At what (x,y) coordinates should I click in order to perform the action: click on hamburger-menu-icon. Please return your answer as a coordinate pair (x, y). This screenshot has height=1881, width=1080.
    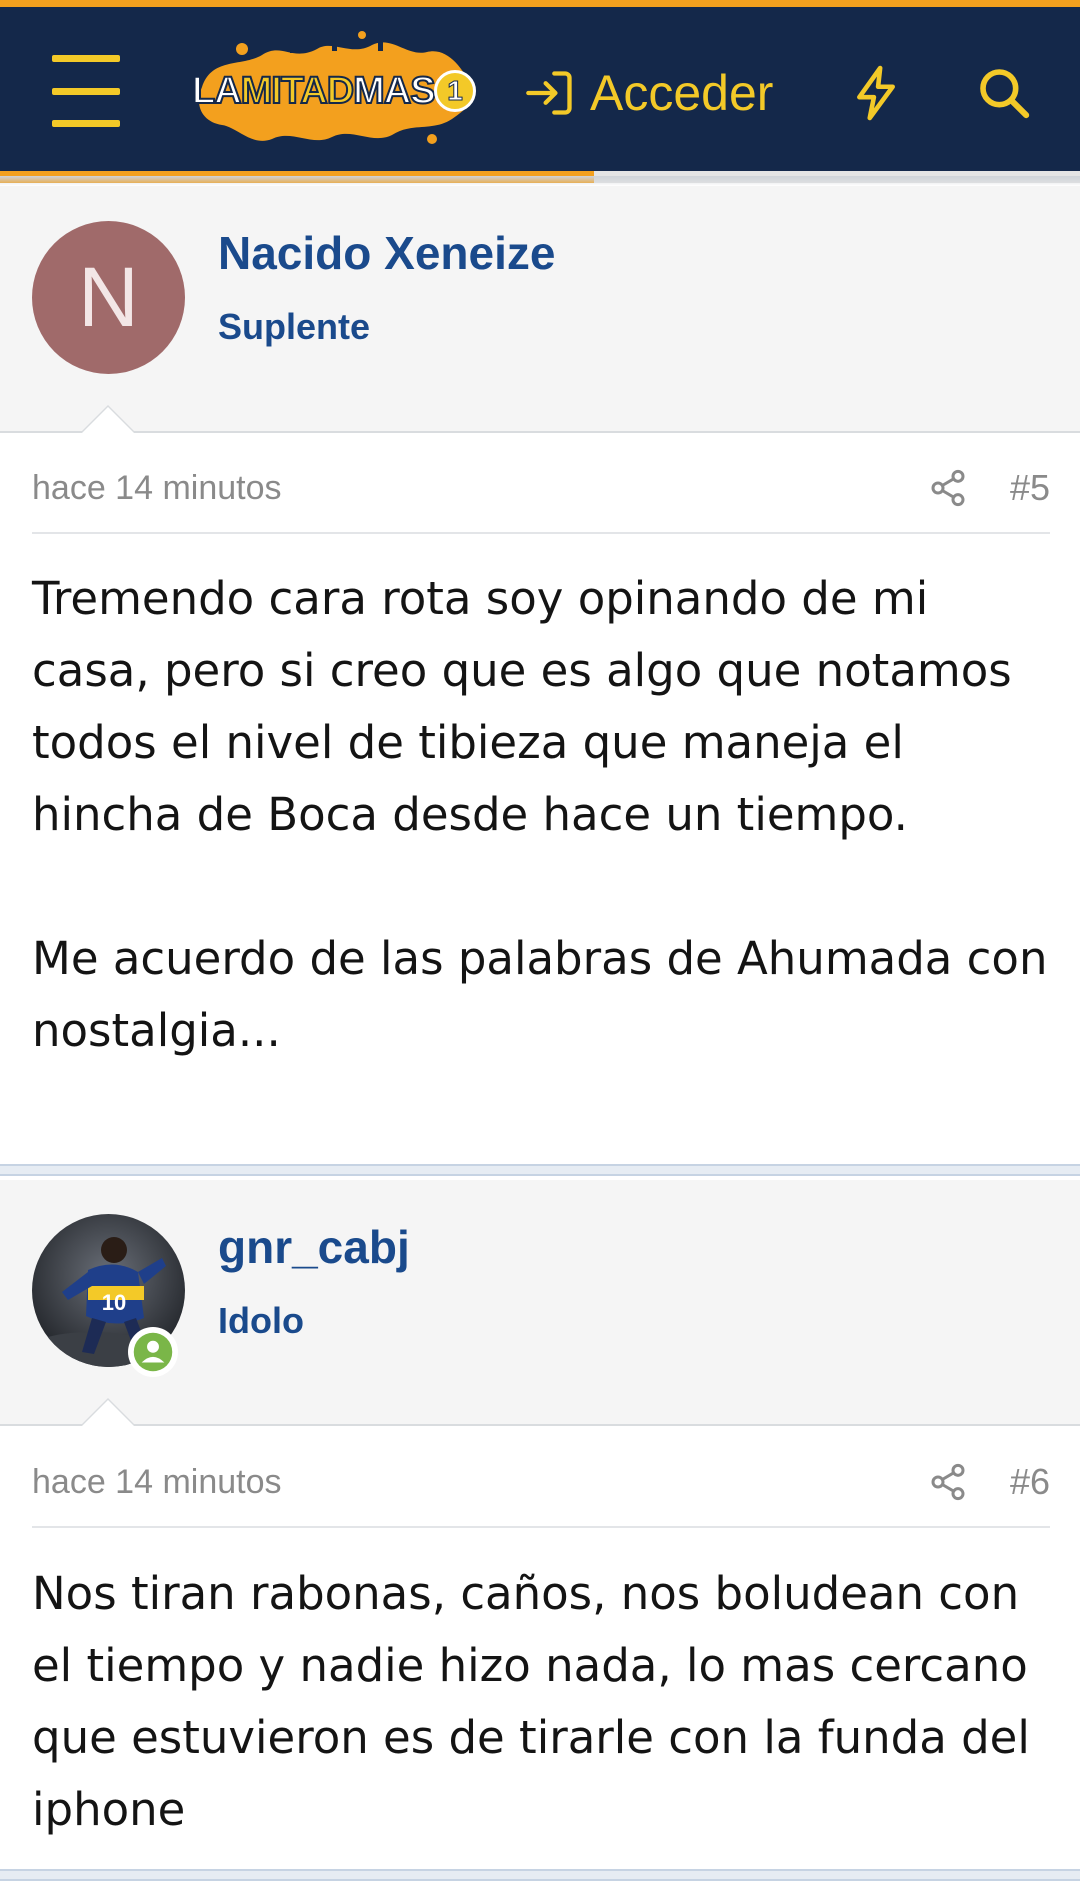
    Looking at the image, I should click on (86, 91).